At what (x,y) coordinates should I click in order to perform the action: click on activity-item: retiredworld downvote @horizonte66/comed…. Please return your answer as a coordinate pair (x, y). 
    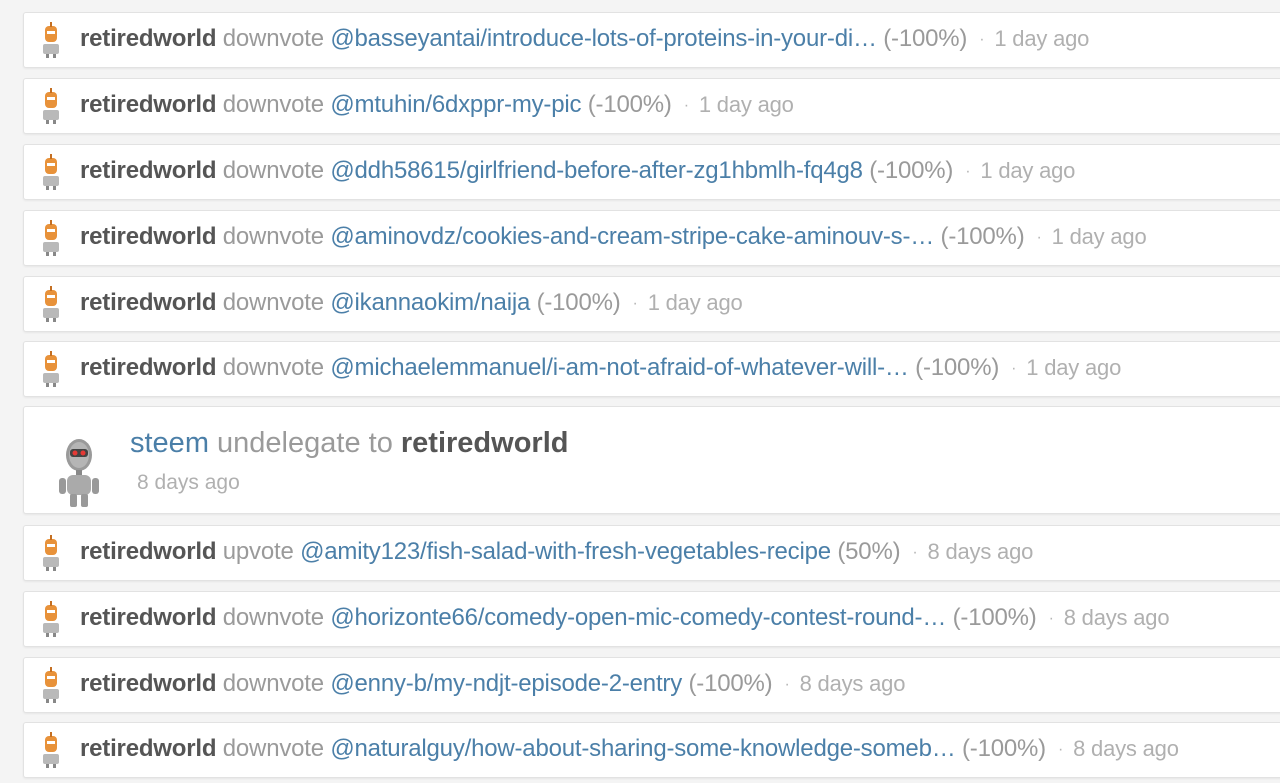
    Looking at the image, I should click on (651, 619).